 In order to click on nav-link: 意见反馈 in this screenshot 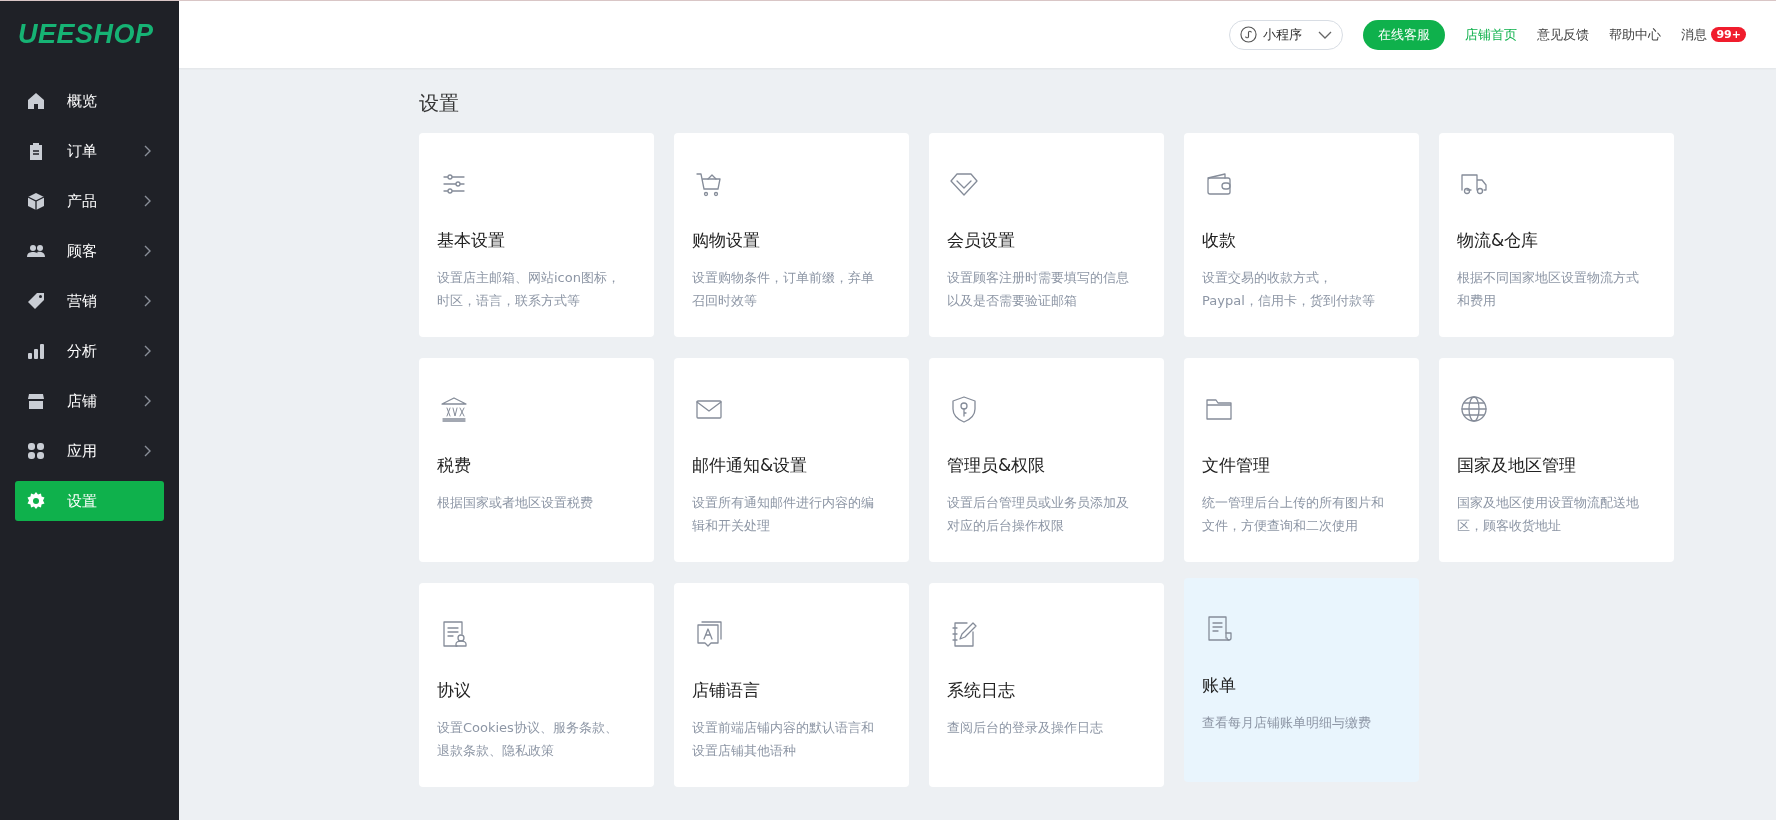, I will do `click(1563, 34)`.